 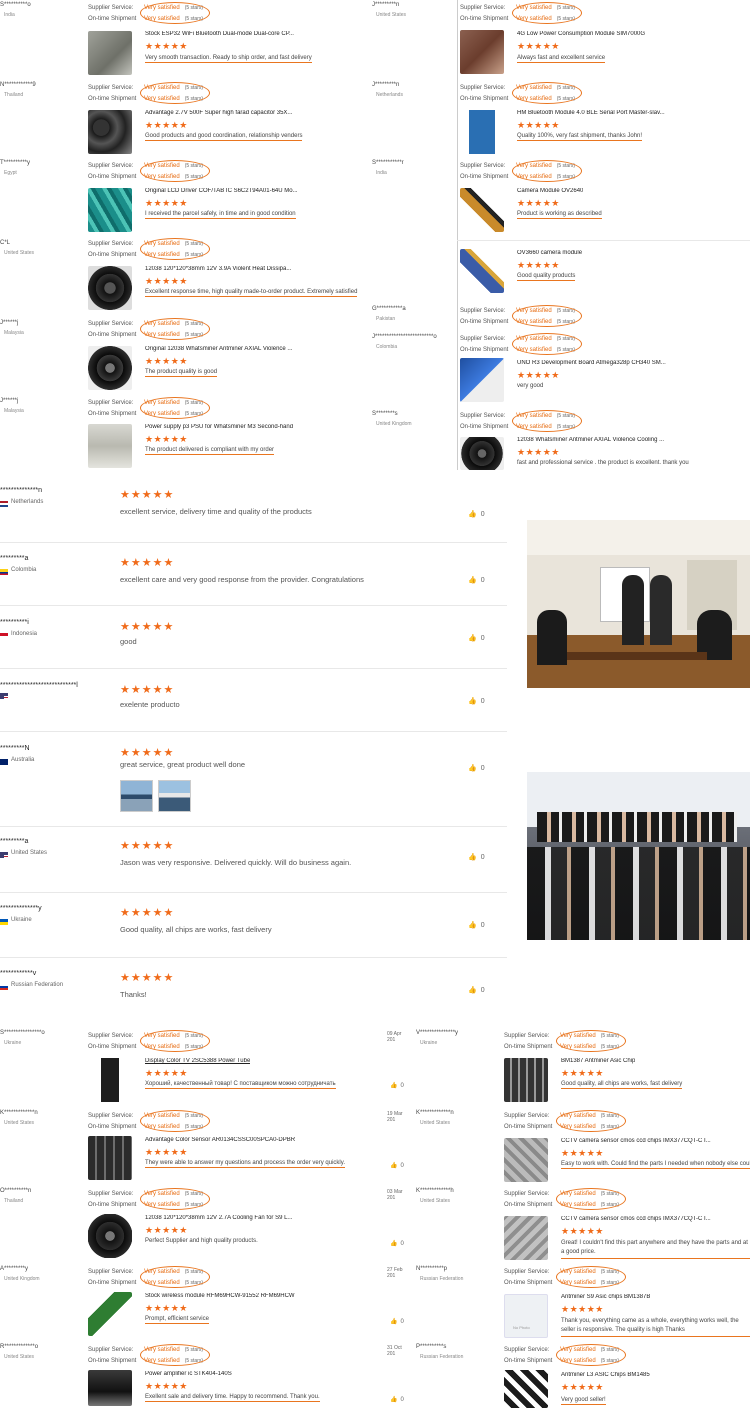 What do you see at coordinates (549, 253) in the screenshot?
I see `product-title: OV3660 camera module` at bounding box center [549, 253].